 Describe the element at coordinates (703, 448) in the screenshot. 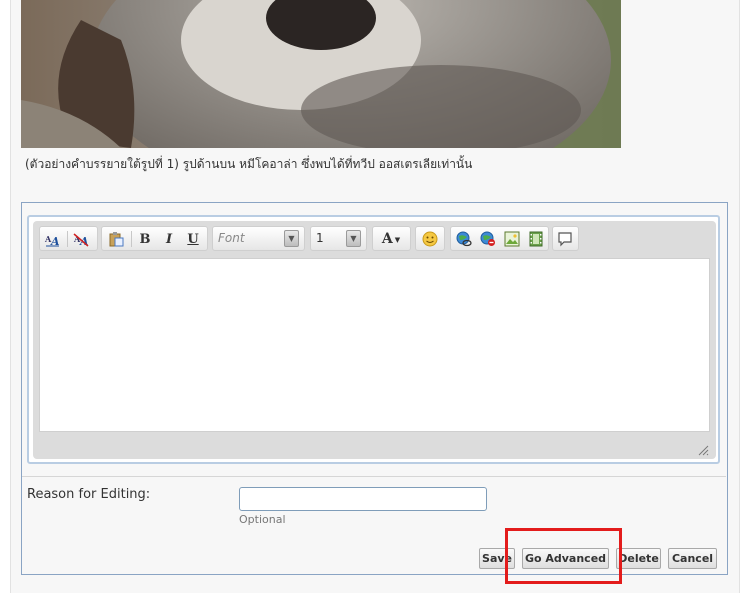

I see `resize-grip-icon` at that location.